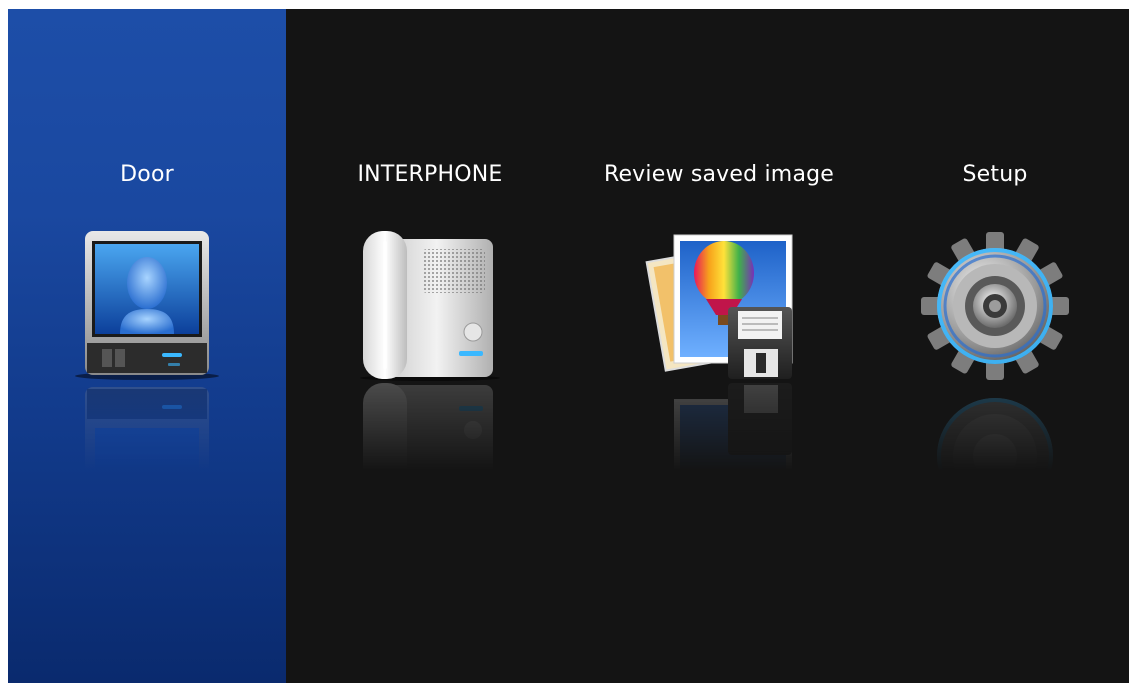  I want to click on menu-item-label: INTERPHONE, so click(430, 174).